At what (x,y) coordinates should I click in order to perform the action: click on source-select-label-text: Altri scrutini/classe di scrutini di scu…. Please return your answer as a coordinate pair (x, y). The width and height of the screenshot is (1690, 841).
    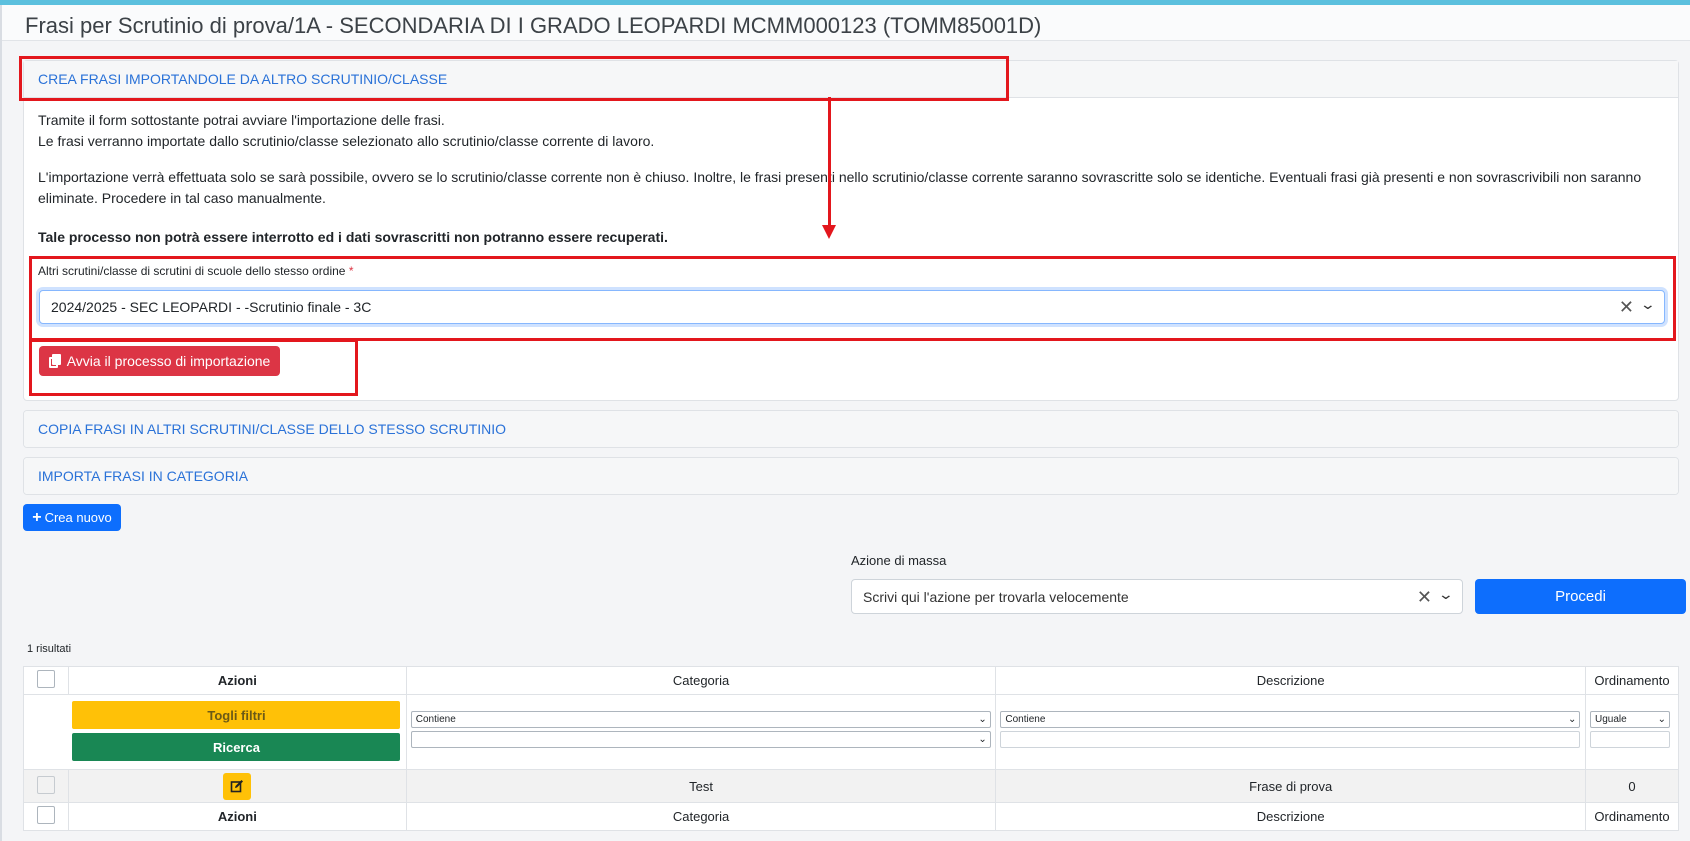
    Looking at the image, I should click on (192, 271).